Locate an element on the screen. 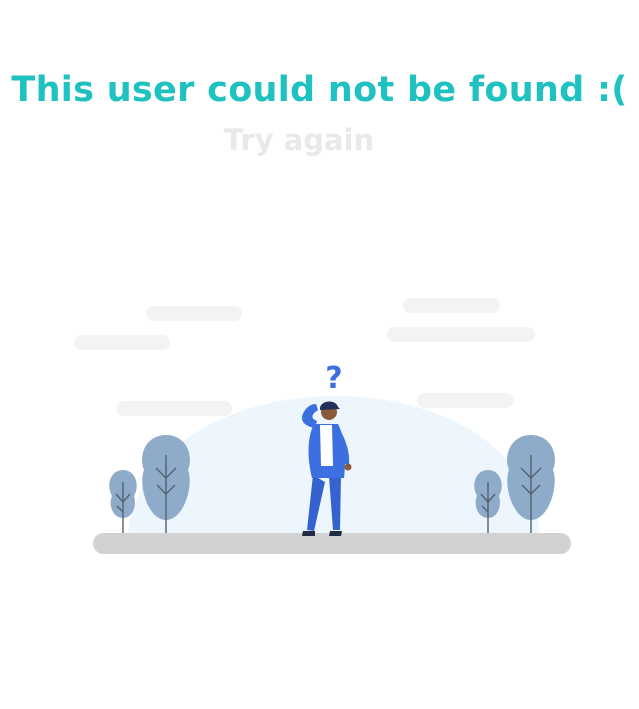  ground is located at coordinates (332, 543).